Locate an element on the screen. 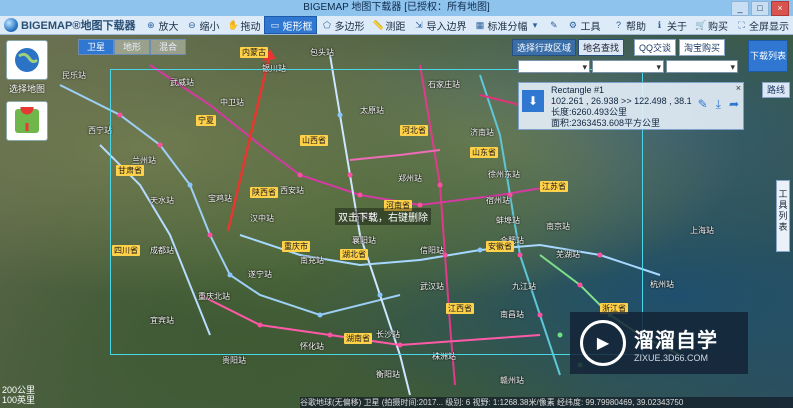 The image size is (793, 408). city-select: ▾ is located at coordinates (628, 66).